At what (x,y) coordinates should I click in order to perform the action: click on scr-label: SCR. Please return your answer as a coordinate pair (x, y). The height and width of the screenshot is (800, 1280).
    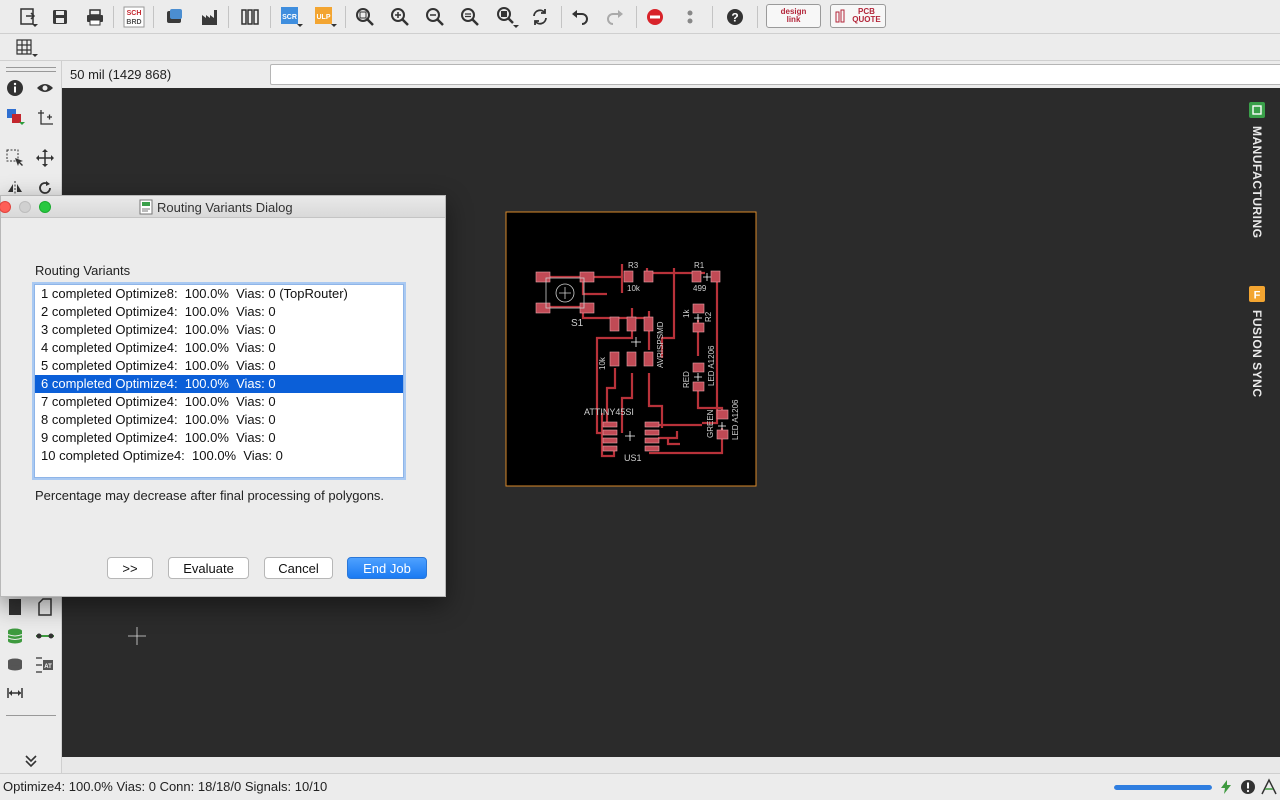
    Looking at the image, I should click on (289, 17).